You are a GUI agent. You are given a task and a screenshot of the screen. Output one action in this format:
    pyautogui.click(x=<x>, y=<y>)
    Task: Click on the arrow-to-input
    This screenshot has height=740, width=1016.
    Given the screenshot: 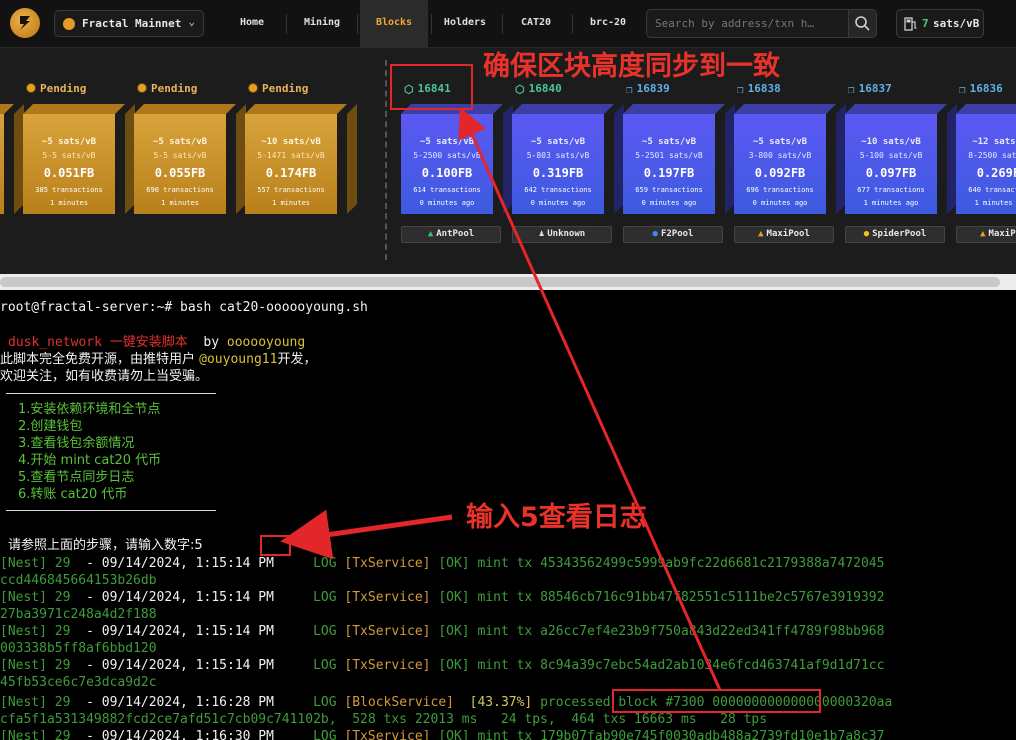 What is the action you would take?
    pyautogui.click(x=366, y=534)
    